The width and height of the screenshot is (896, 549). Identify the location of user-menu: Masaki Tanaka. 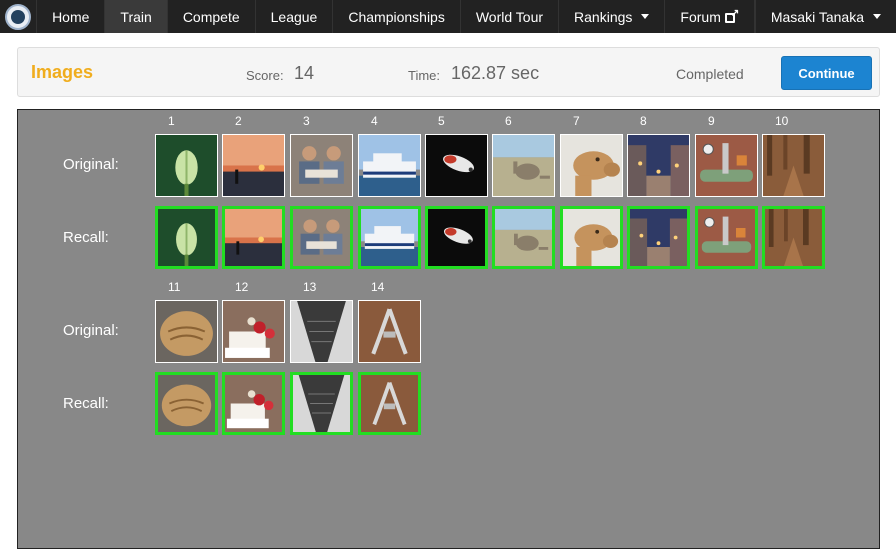
(825, 16).